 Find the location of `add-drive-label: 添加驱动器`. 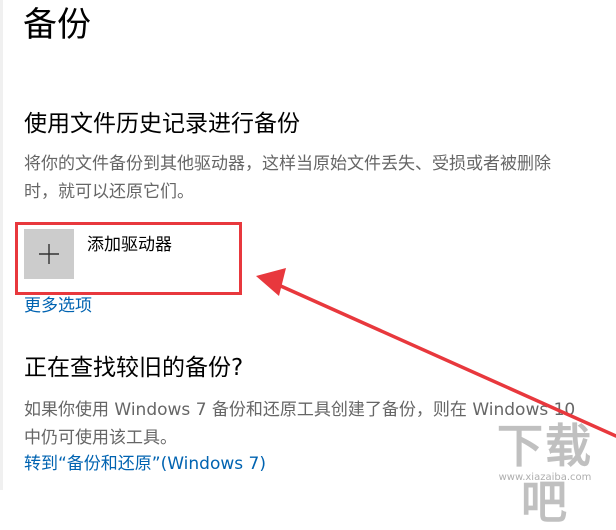

add-drive-label: 添加驱动器 is located at coordinates (129, 245).